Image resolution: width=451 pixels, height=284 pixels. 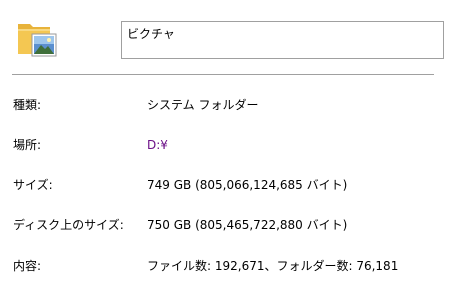 What do you see at coordinates (27, 105) in the screenshot?
I see `type-label: 種類:` at bounding box center [27, 105].